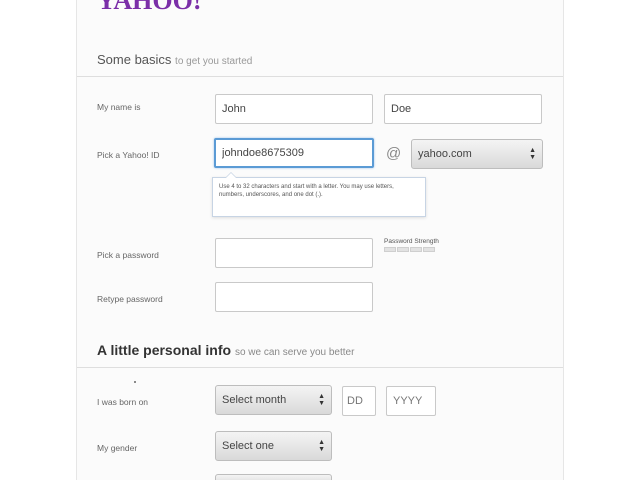 Image resolution: width=640 pixels, height=480 pixels. Describe the element at coordinates (214, 61) in the screenshot. I see `section-basics-subtitle: to get you started` at that location.